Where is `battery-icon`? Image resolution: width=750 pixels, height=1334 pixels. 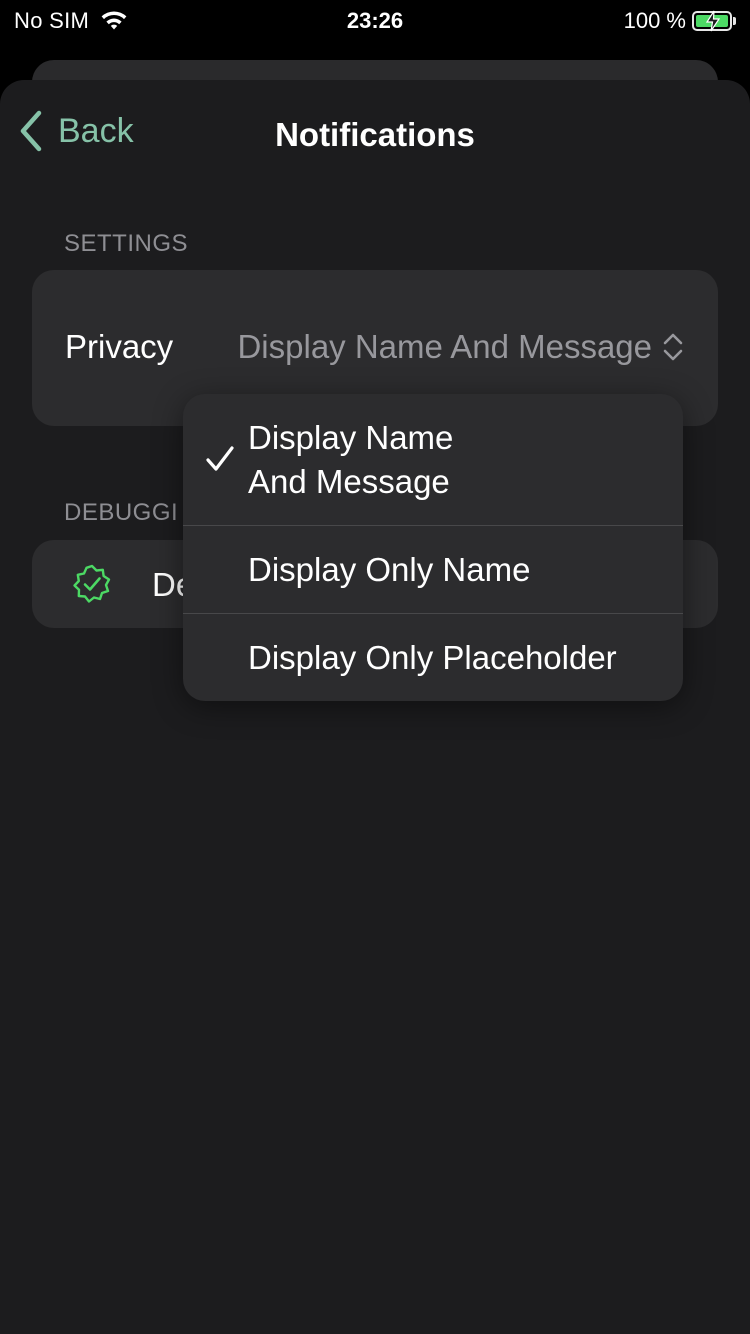 battery-icon is located at coordinates (712, 21).